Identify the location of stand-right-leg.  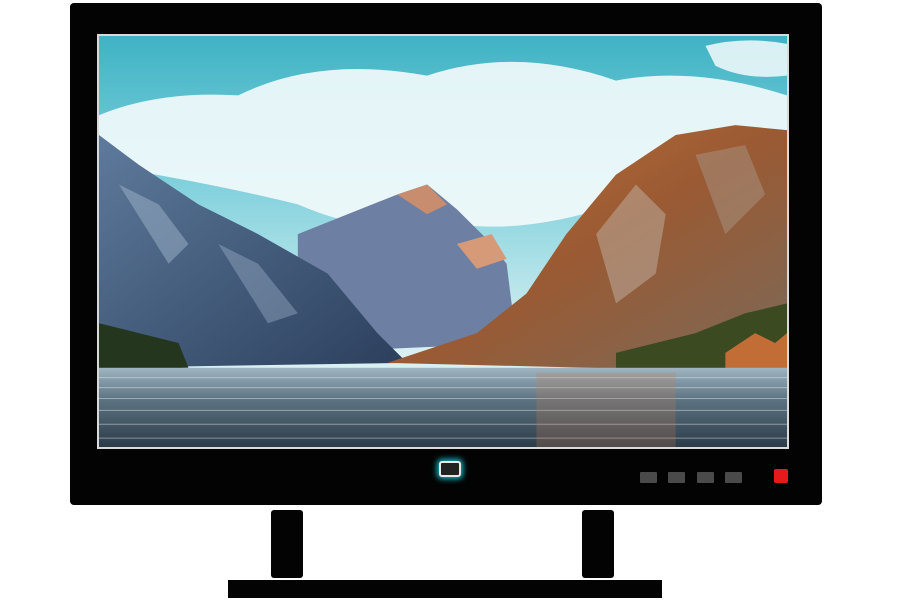
(598, 544).